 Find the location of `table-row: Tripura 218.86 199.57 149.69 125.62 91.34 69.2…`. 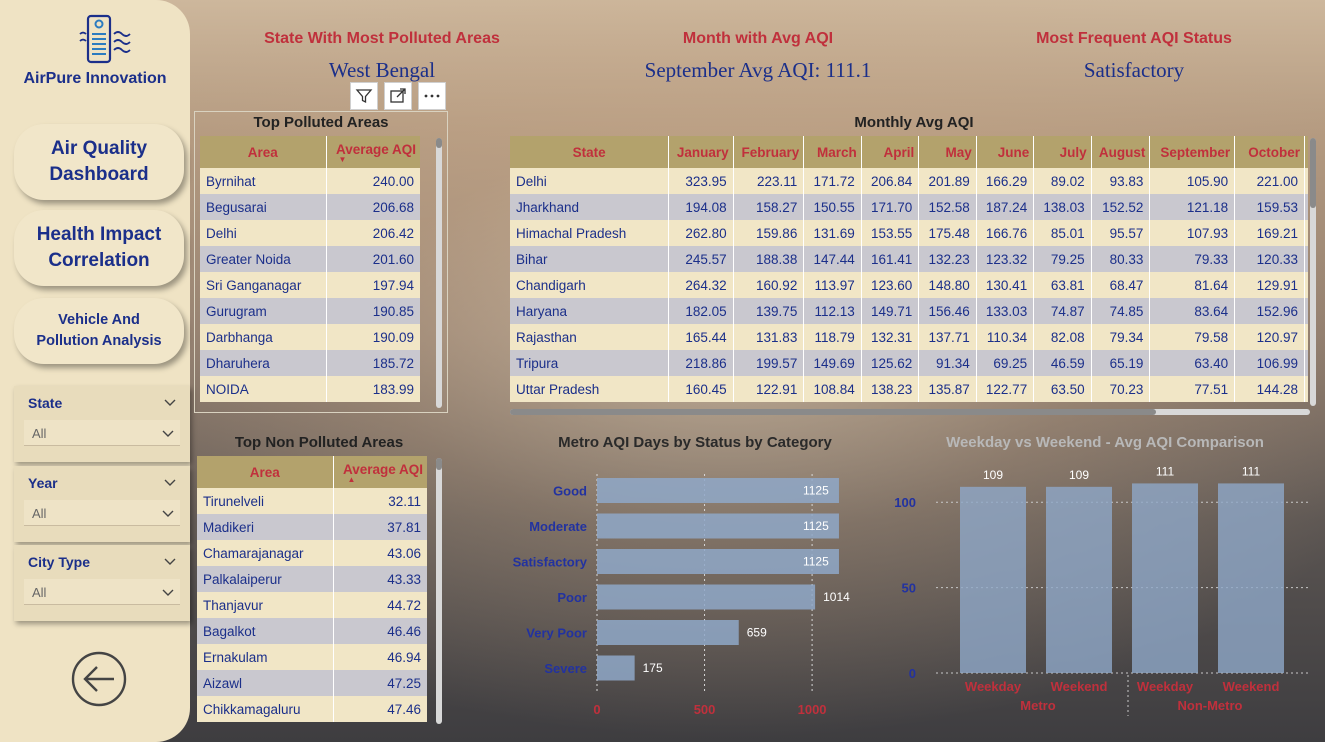

table-row: Tripura 218.86 199.57 149.69 125.62 91.34 69.2… is located at coordinates (909, 363).